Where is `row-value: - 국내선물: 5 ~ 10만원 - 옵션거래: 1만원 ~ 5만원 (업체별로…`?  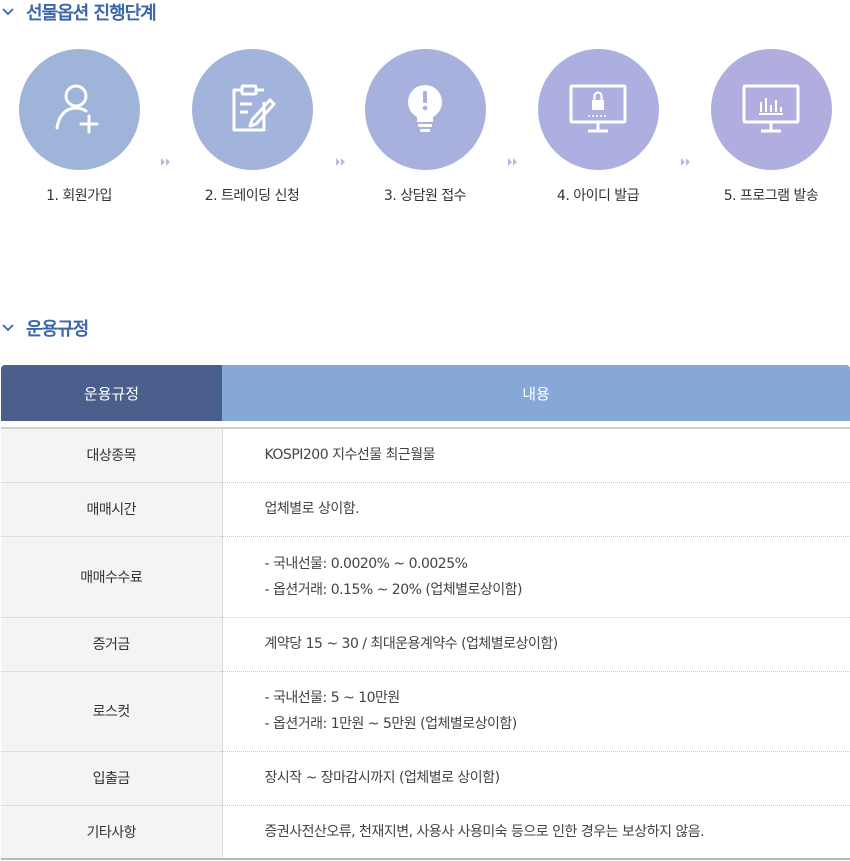 row-value: - 국내선물: 5 ~ 10만원 - 옵션거래: 1만원 ~ 5만원 (업체별로… is located at coordinates (536, 711).